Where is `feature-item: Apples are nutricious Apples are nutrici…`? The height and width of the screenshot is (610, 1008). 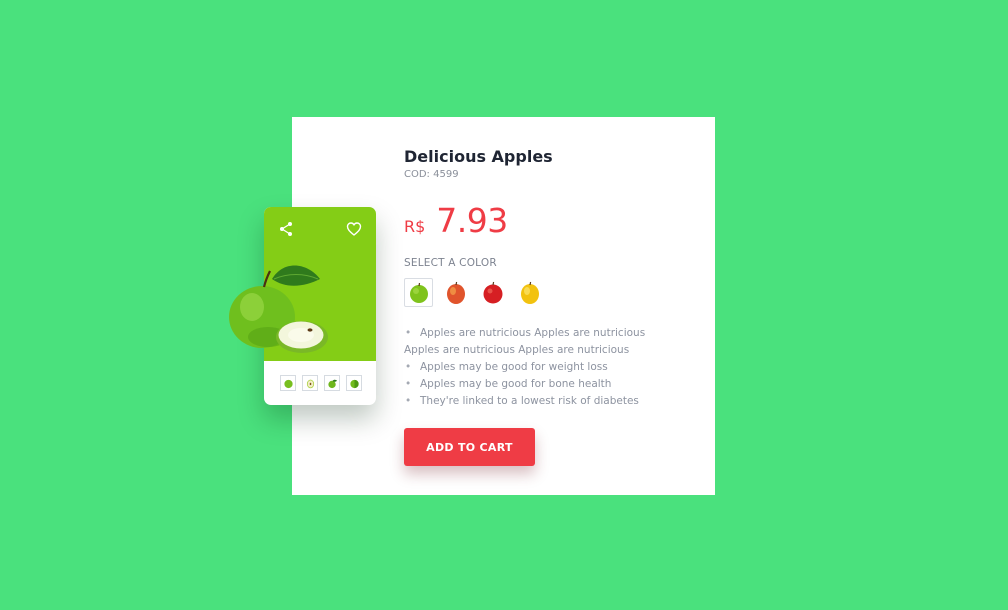
feature-item: Apples are nutricious Apples are nutrici… is located at coordinates (541, 342).